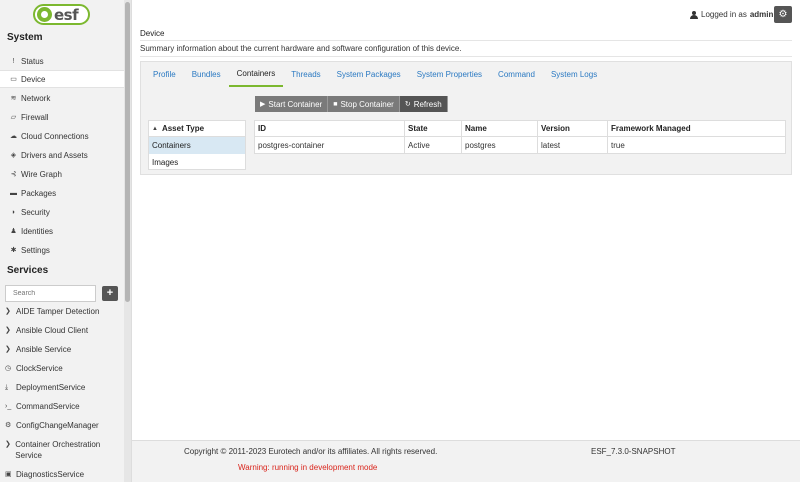  What do you see at coordinates (724, 14) in the screenshot?
I see `logged-in-label: Logged in as` at bounding box center [724, 14].